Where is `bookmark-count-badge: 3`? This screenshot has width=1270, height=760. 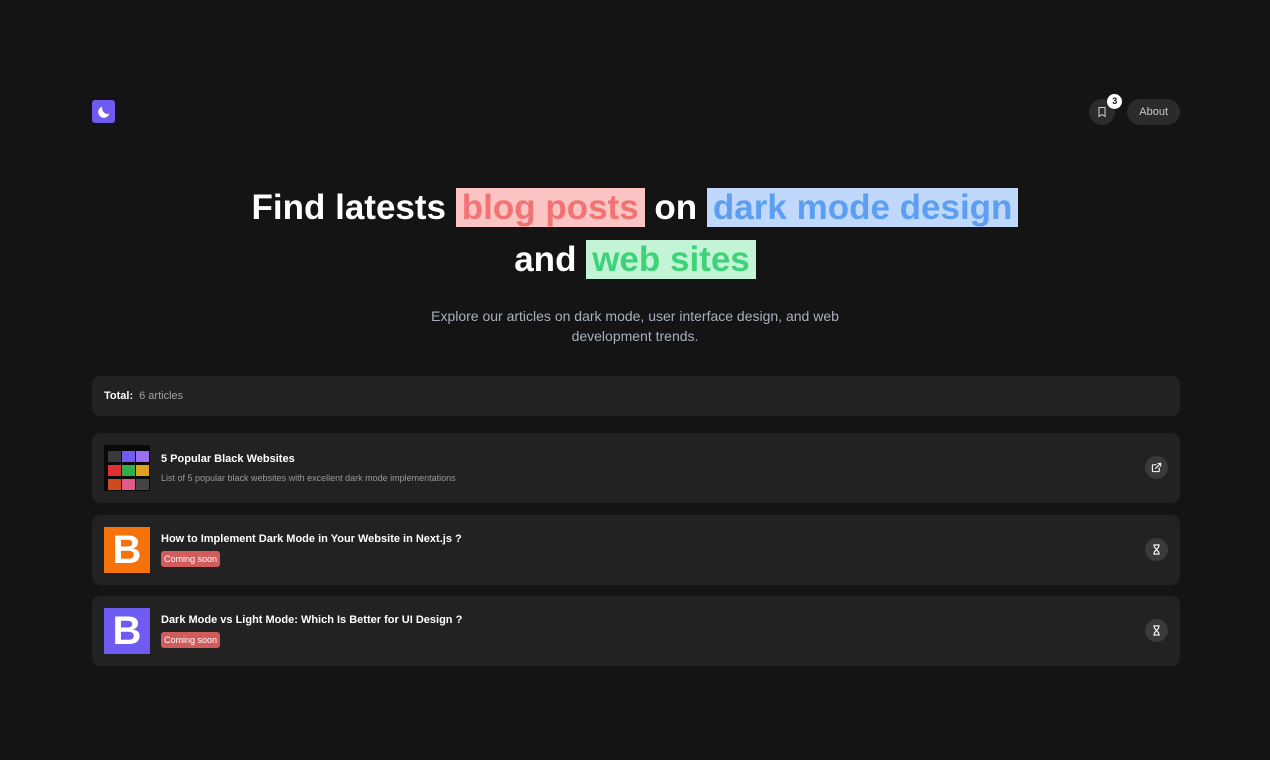 bookmark-count-badge: 3 is located at coordinates (1115, 101).